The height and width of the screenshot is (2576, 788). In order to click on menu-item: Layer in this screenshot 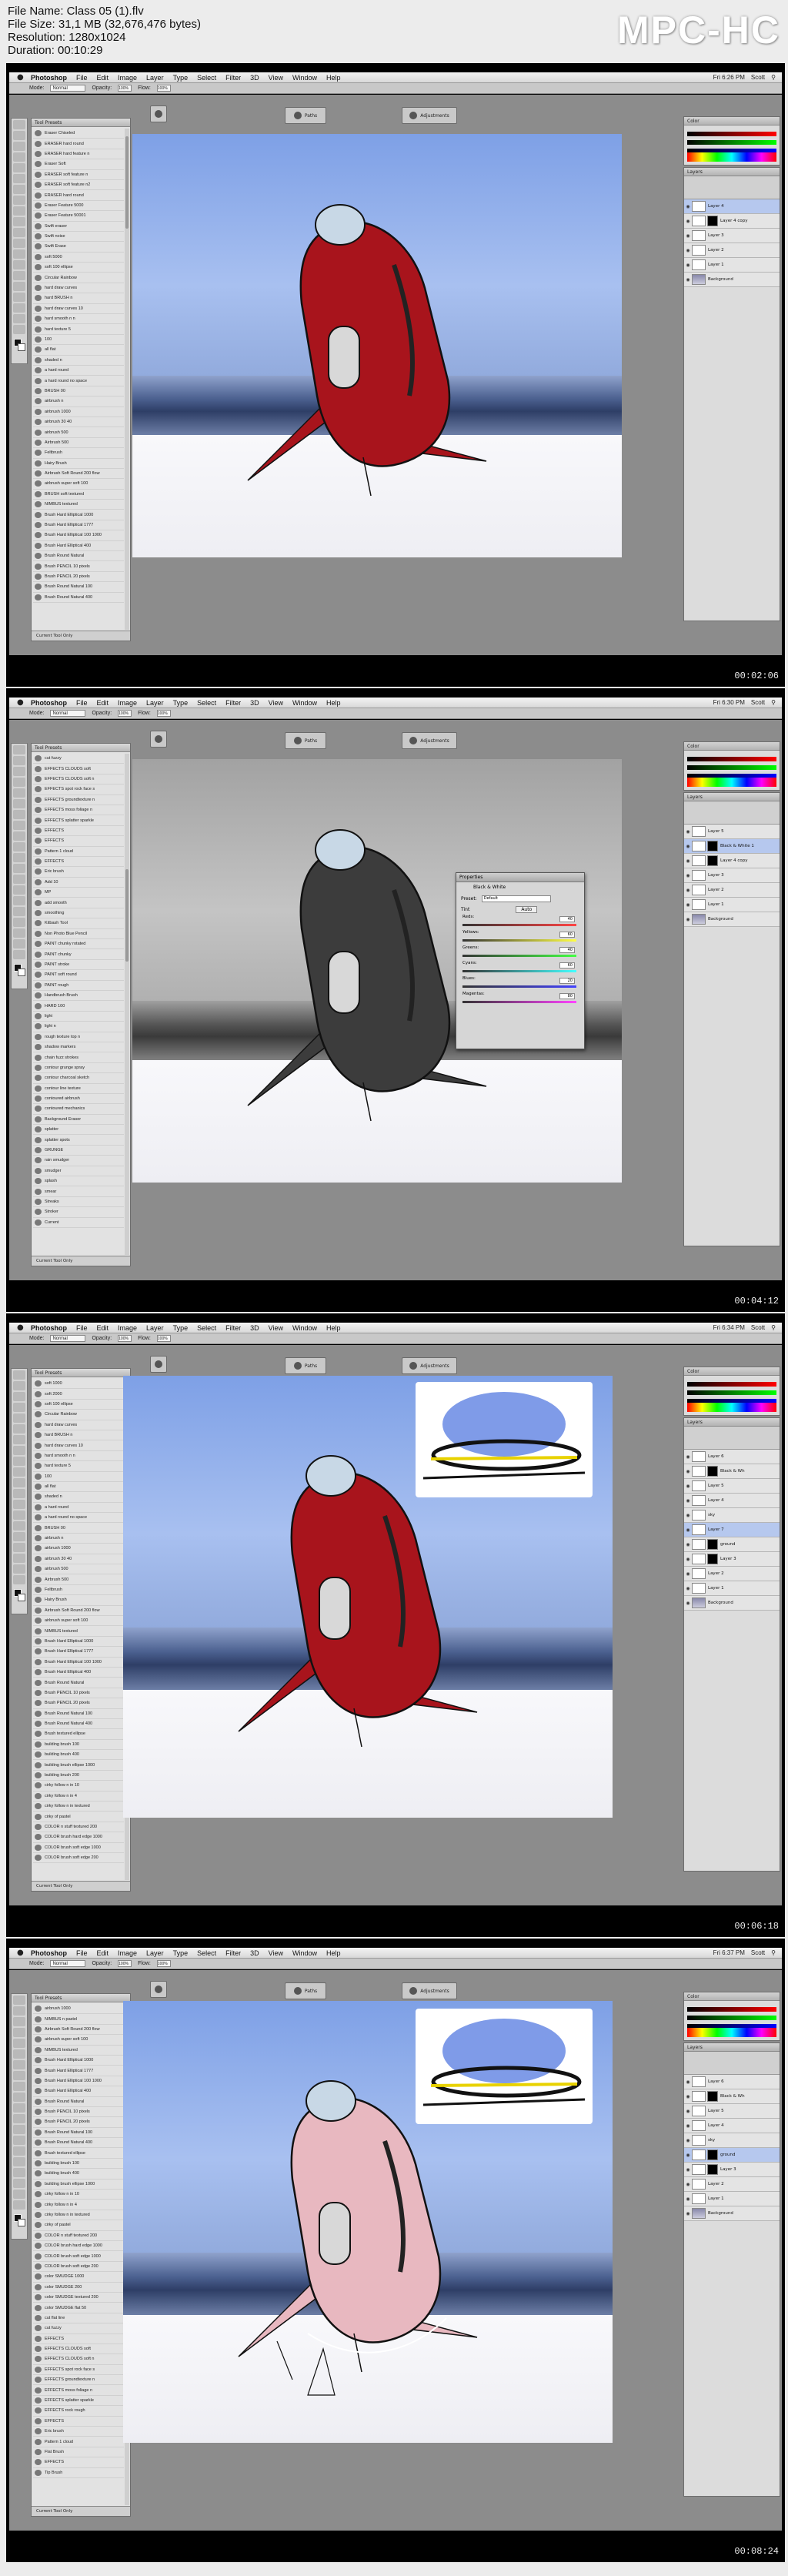, I will do `click(155, 1954)`.